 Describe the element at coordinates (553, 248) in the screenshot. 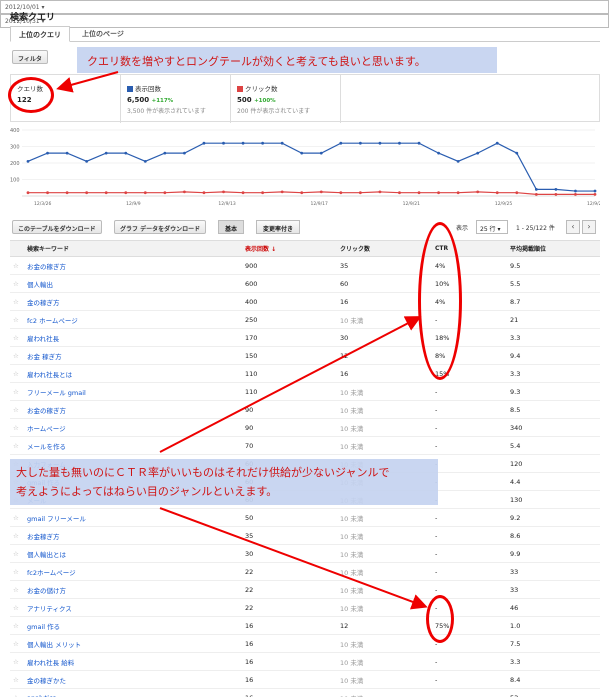

I see `header-avg-position: 平均掲載順位` at that location.